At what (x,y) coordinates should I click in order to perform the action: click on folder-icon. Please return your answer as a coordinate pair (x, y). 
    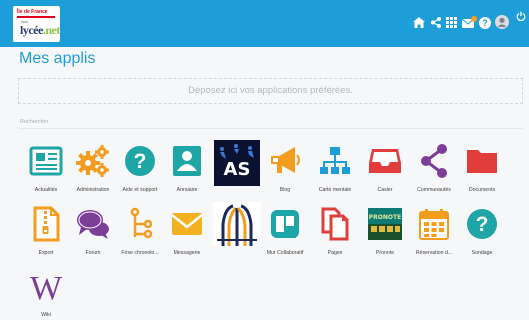
    Looking at the image, I should click on (482, 161).